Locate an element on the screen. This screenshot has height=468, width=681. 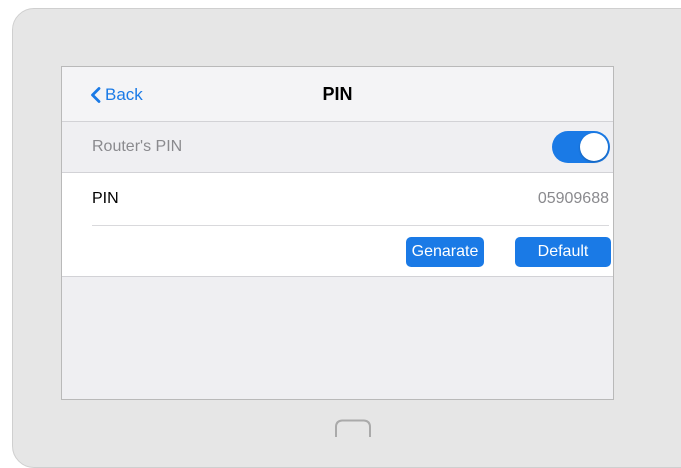
page-title: PIN is located at coordinates (337, 94).